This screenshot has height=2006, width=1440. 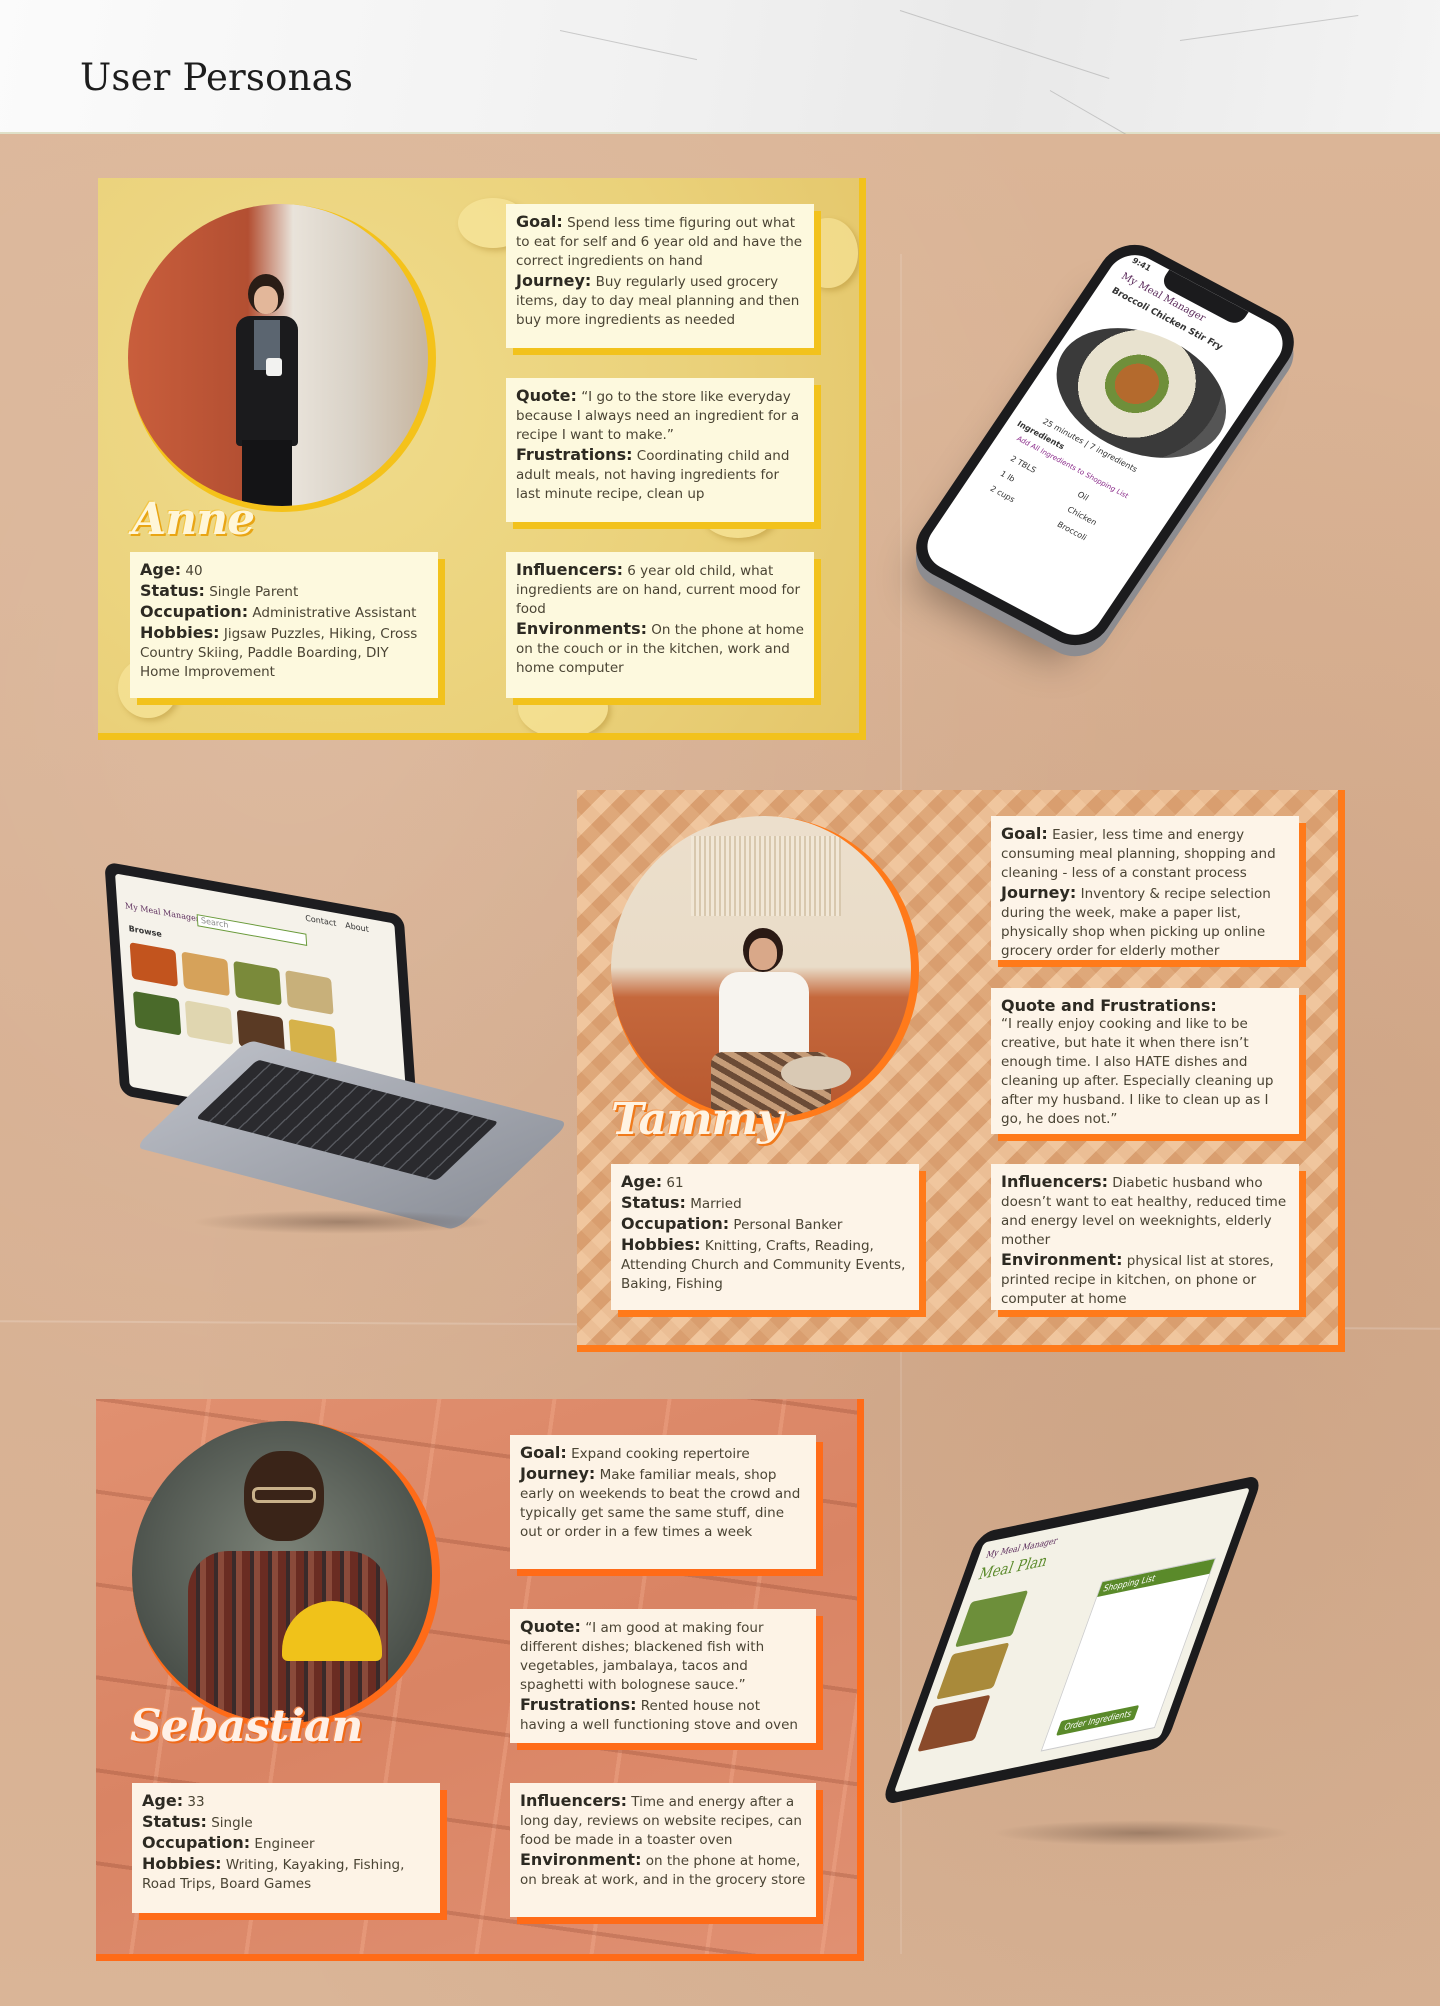 I want to click on nav-about: About, so click(x=357, y=927).